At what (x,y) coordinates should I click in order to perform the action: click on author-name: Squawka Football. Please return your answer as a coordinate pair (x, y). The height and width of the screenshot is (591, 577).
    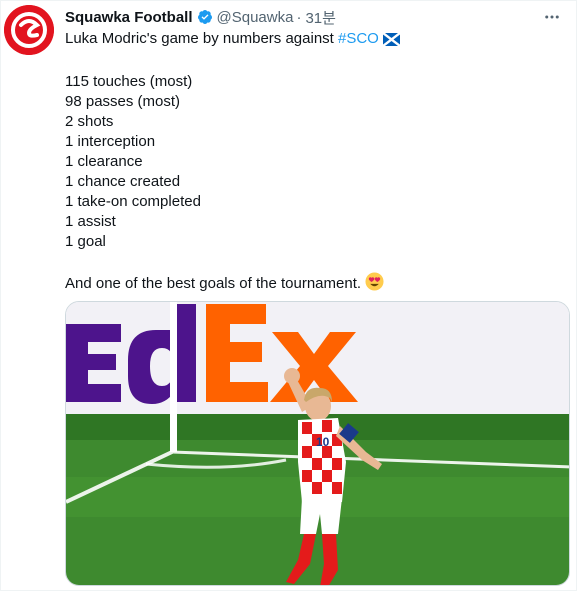
    Looking at the image, I should click on (129, 17).